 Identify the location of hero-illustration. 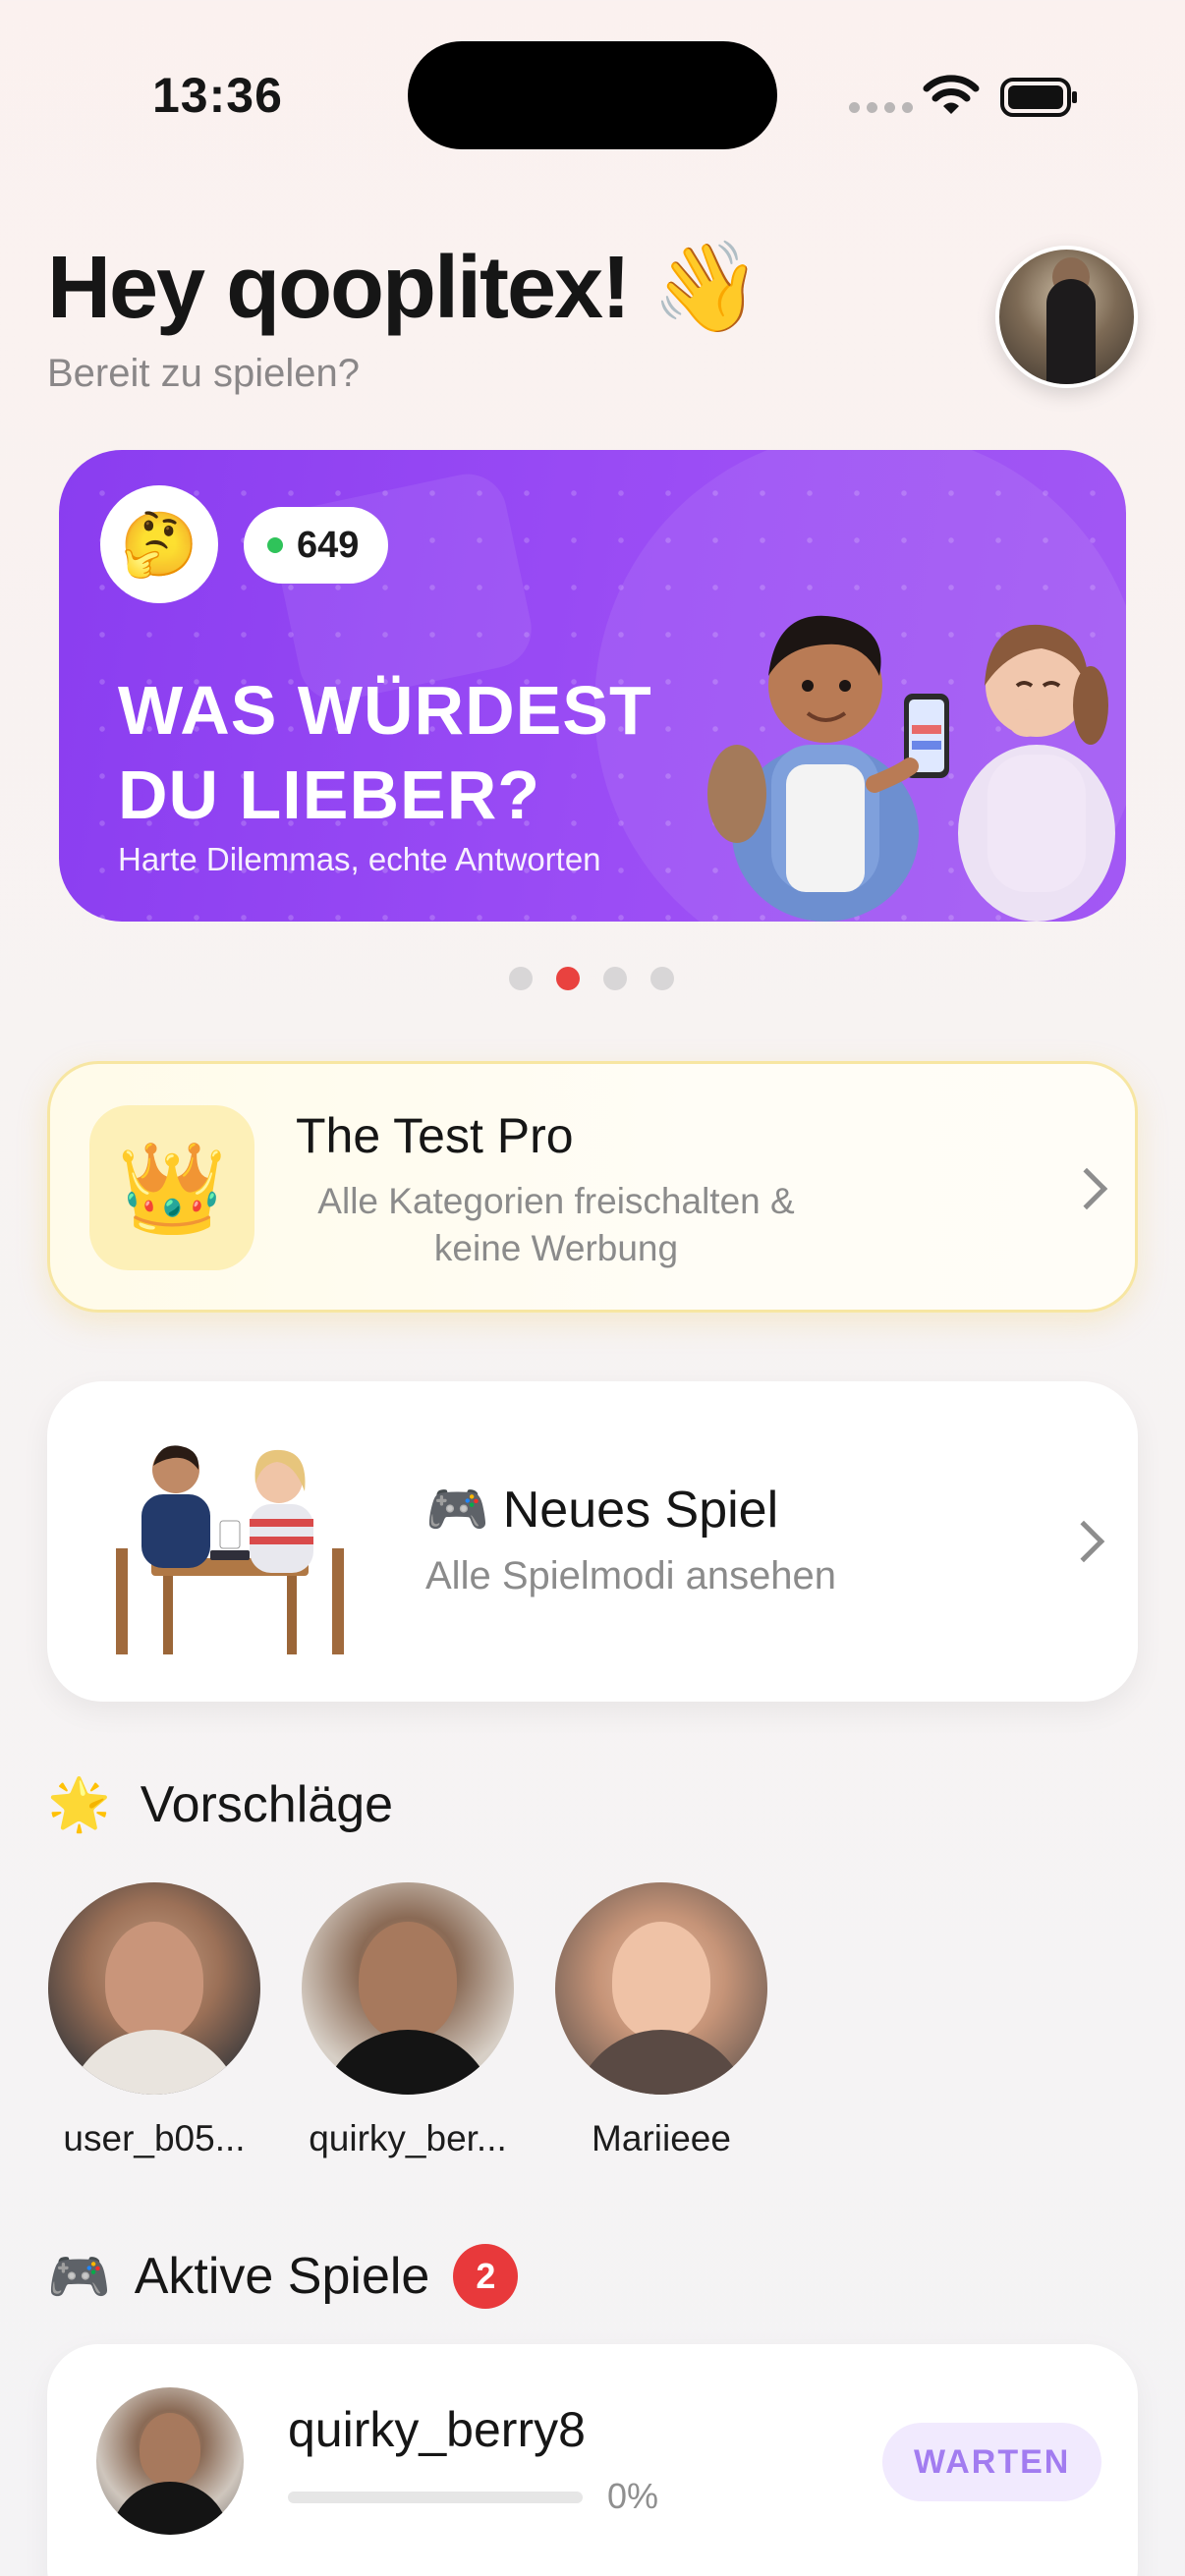
(911, 768).